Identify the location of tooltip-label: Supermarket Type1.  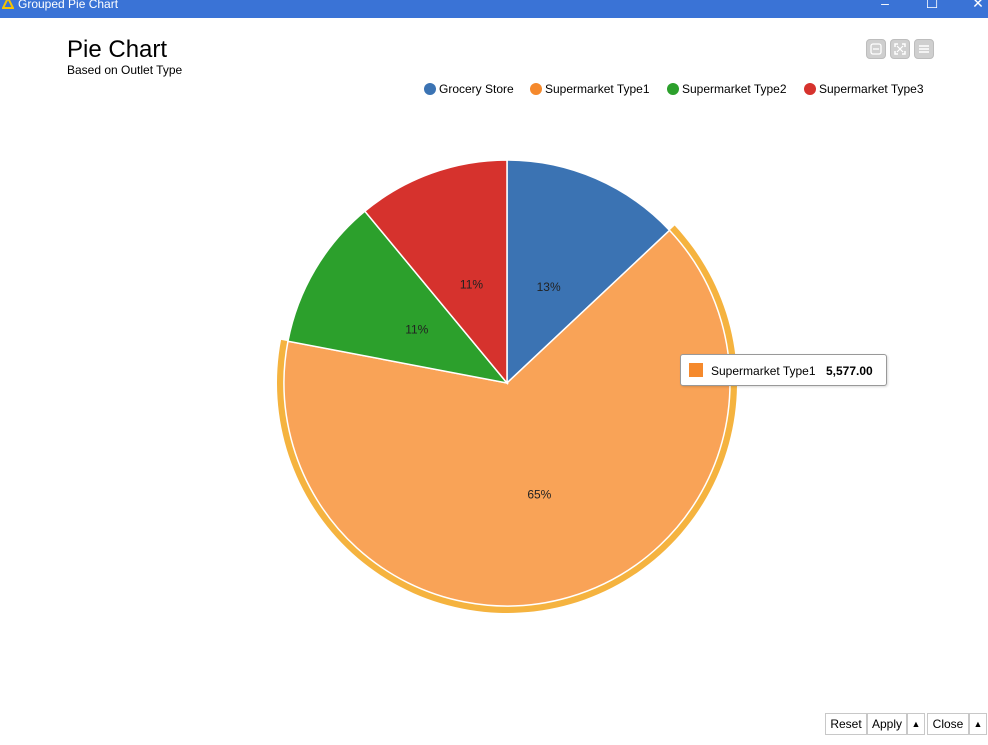
(763, 371).